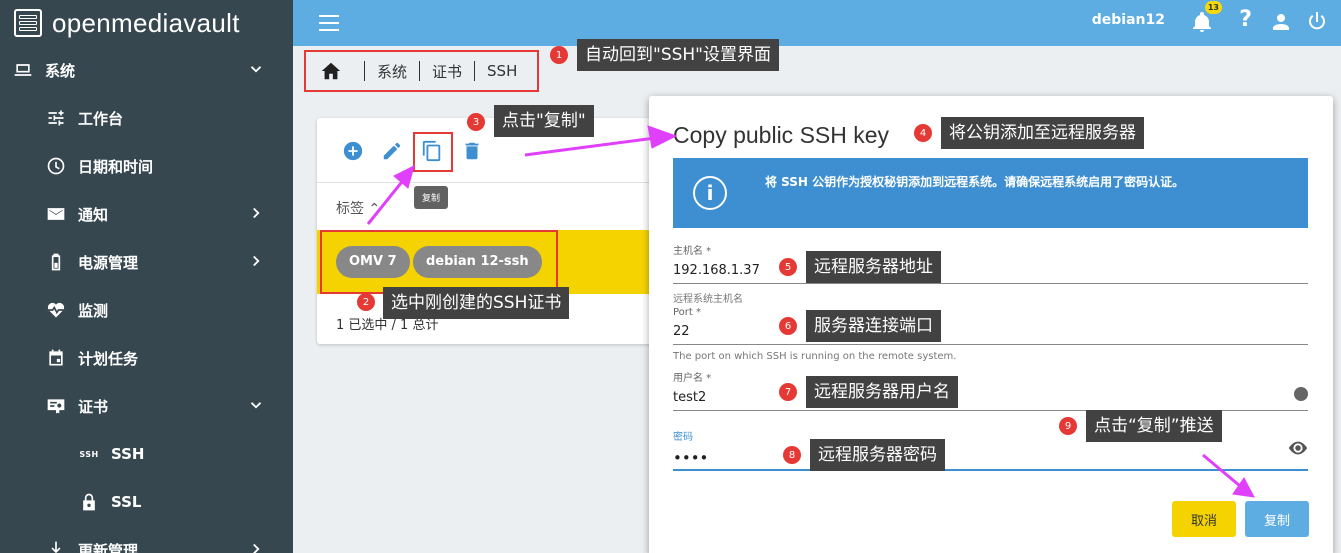 The height and width of the screenshot is (553, 1341). Describe the element at coordinates (366, 302) in the screenshot. I see `annotation-number: 2` at that location.